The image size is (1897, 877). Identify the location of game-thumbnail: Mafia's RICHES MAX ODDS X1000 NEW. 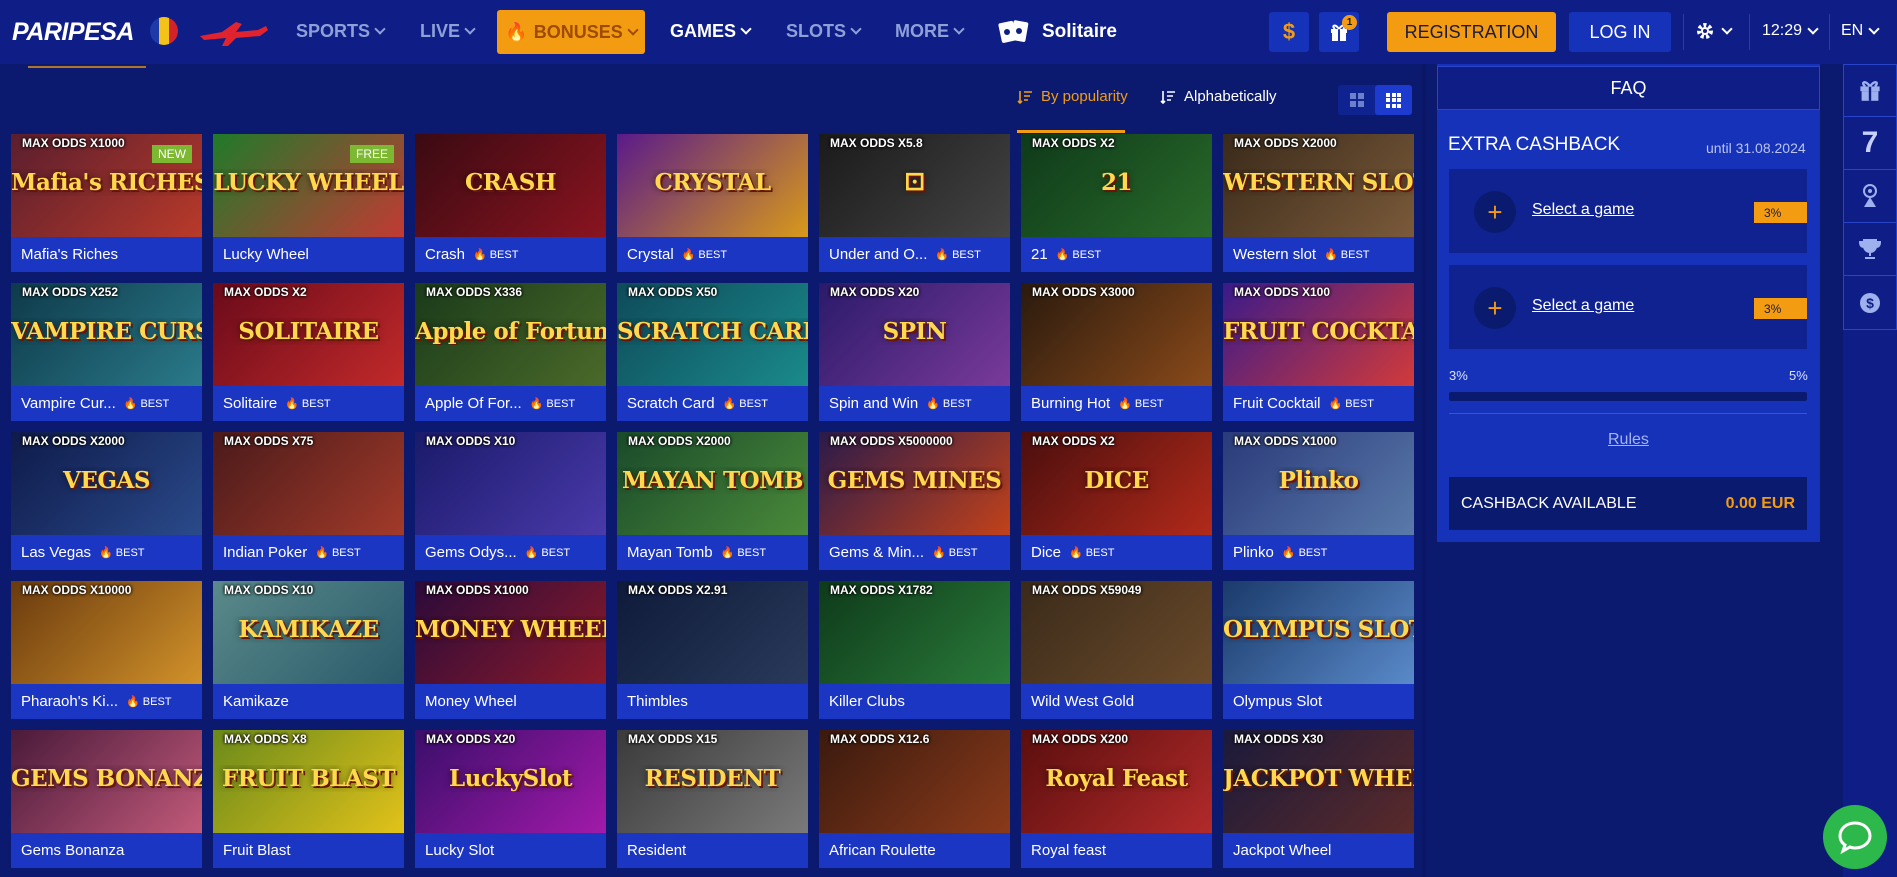
(106, 185).